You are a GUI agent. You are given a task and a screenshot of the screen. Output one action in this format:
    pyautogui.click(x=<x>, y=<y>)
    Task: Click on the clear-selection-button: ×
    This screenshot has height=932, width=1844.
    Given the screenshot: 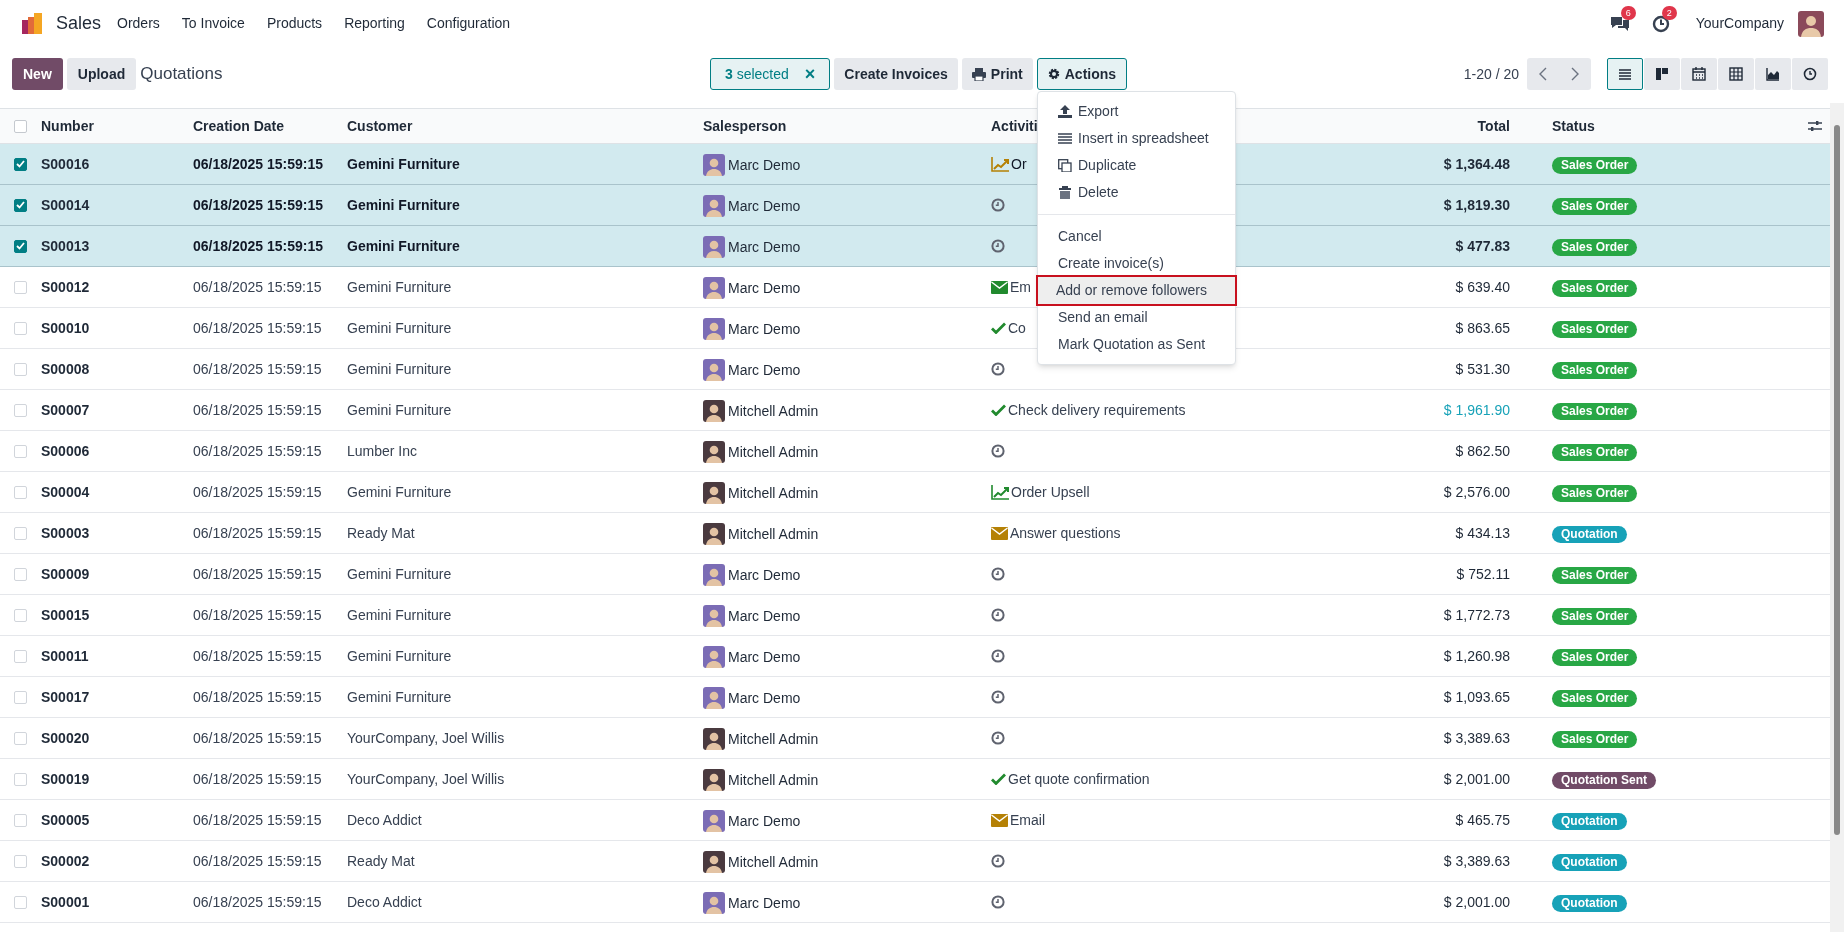 What is the action you would take?
    pyautogui.click(x=810, y=74)
    